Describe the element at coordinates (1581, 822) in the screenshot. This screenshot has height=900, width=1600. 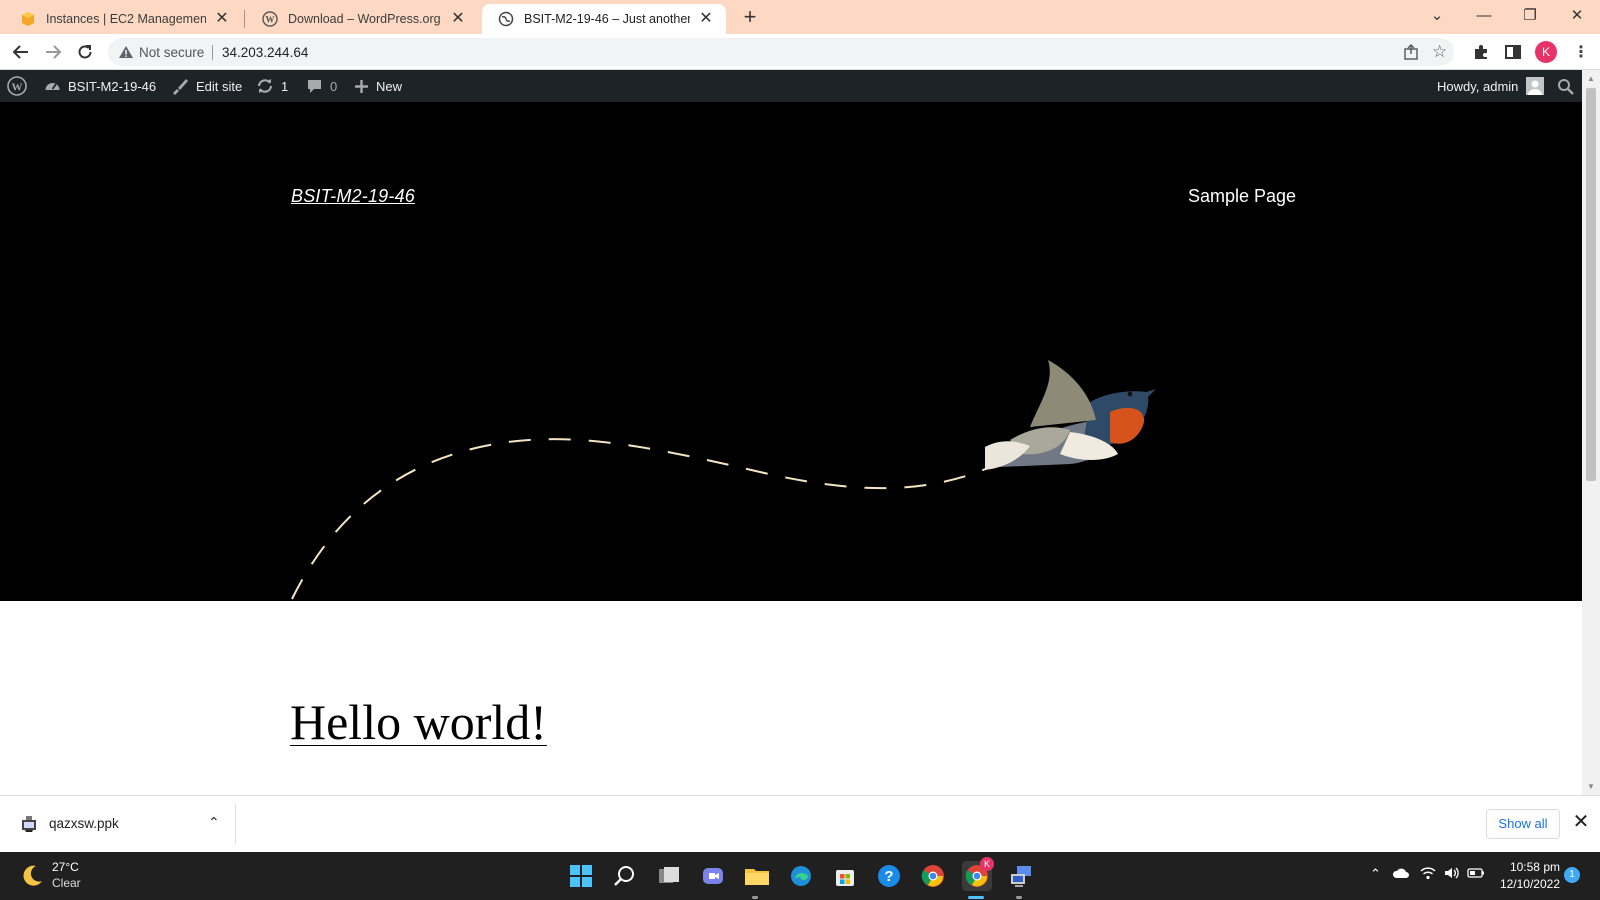
I see `close-download-shelf-icon: ✕` at that location.